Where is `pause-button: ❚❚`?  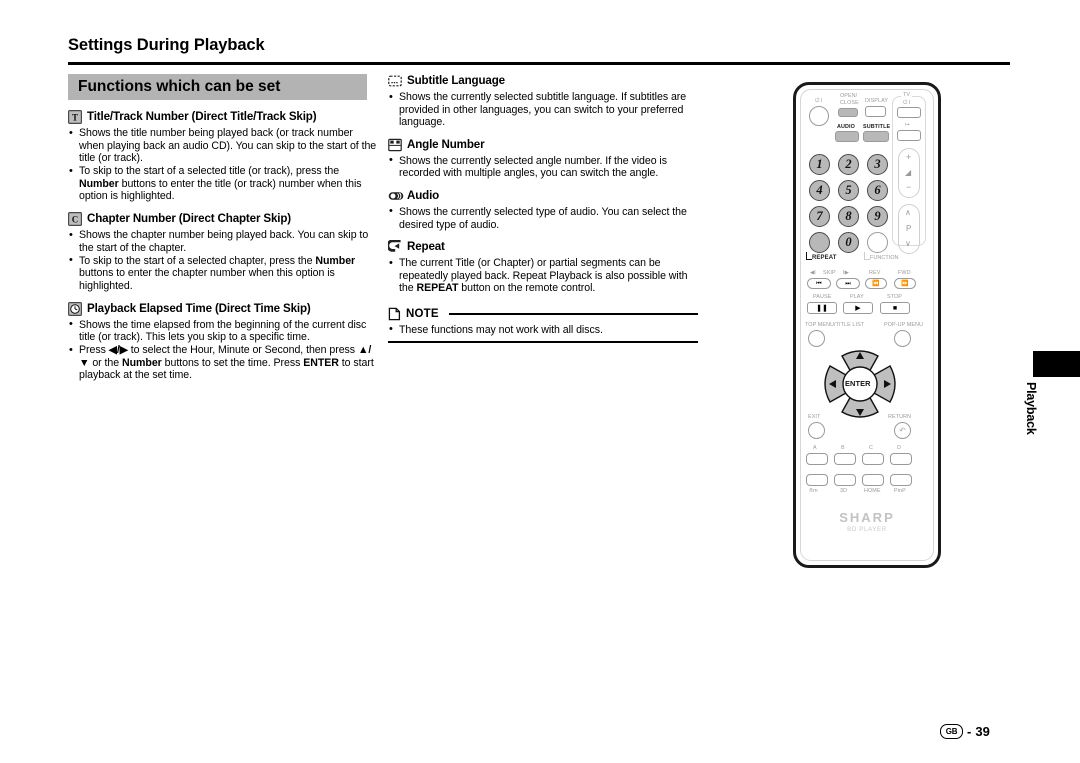 pause-button: ❚❚ is located at coordinates (822, 308).